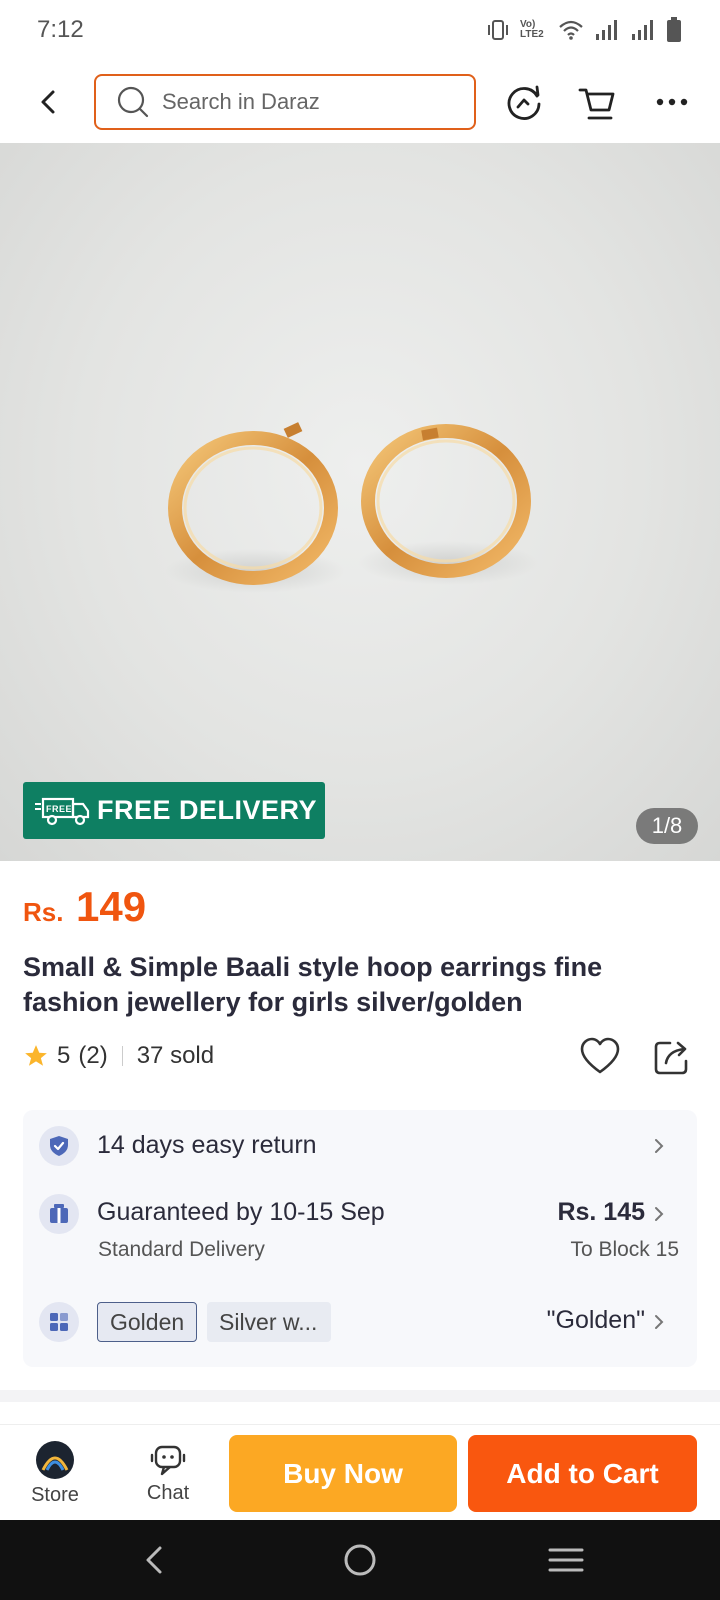 This screenshot has height=1600, width=720. What do you see at coordinates (498, 30) in the screenshot?
I see `vibrate-icon` at bounding box center [498, 30].